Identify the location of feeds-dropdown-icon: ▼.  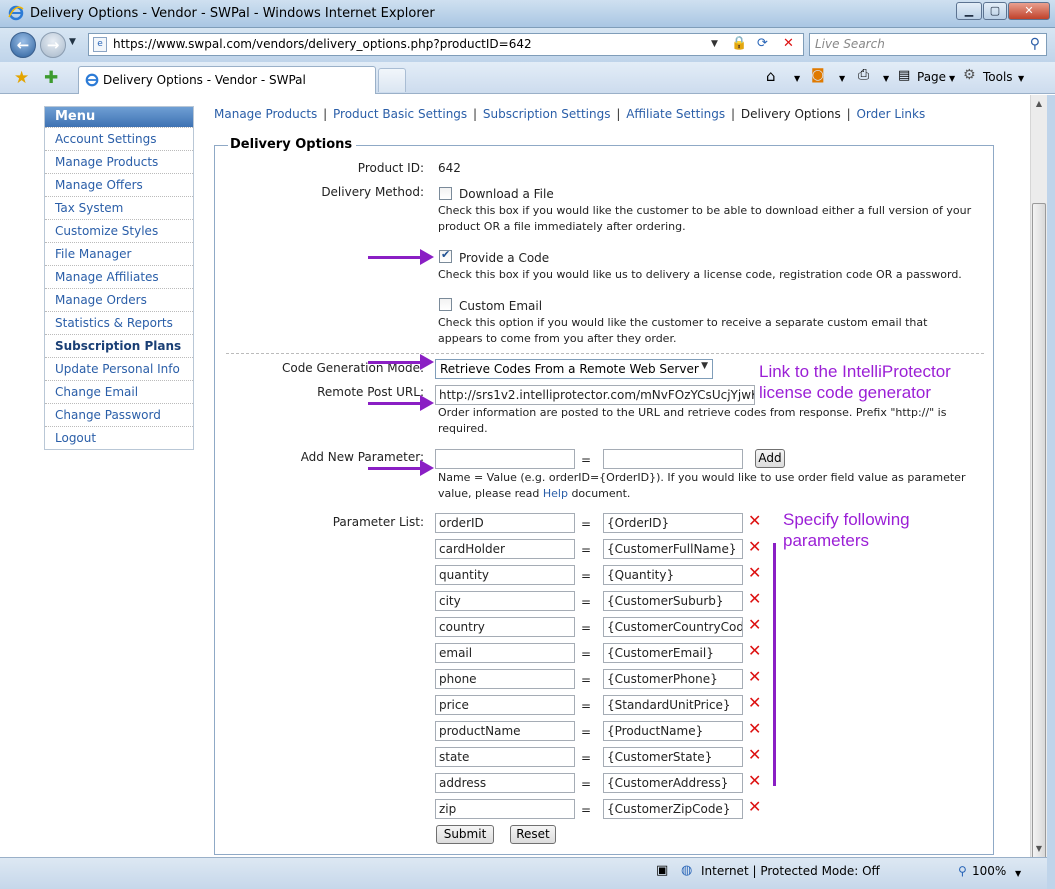
(842, 78).